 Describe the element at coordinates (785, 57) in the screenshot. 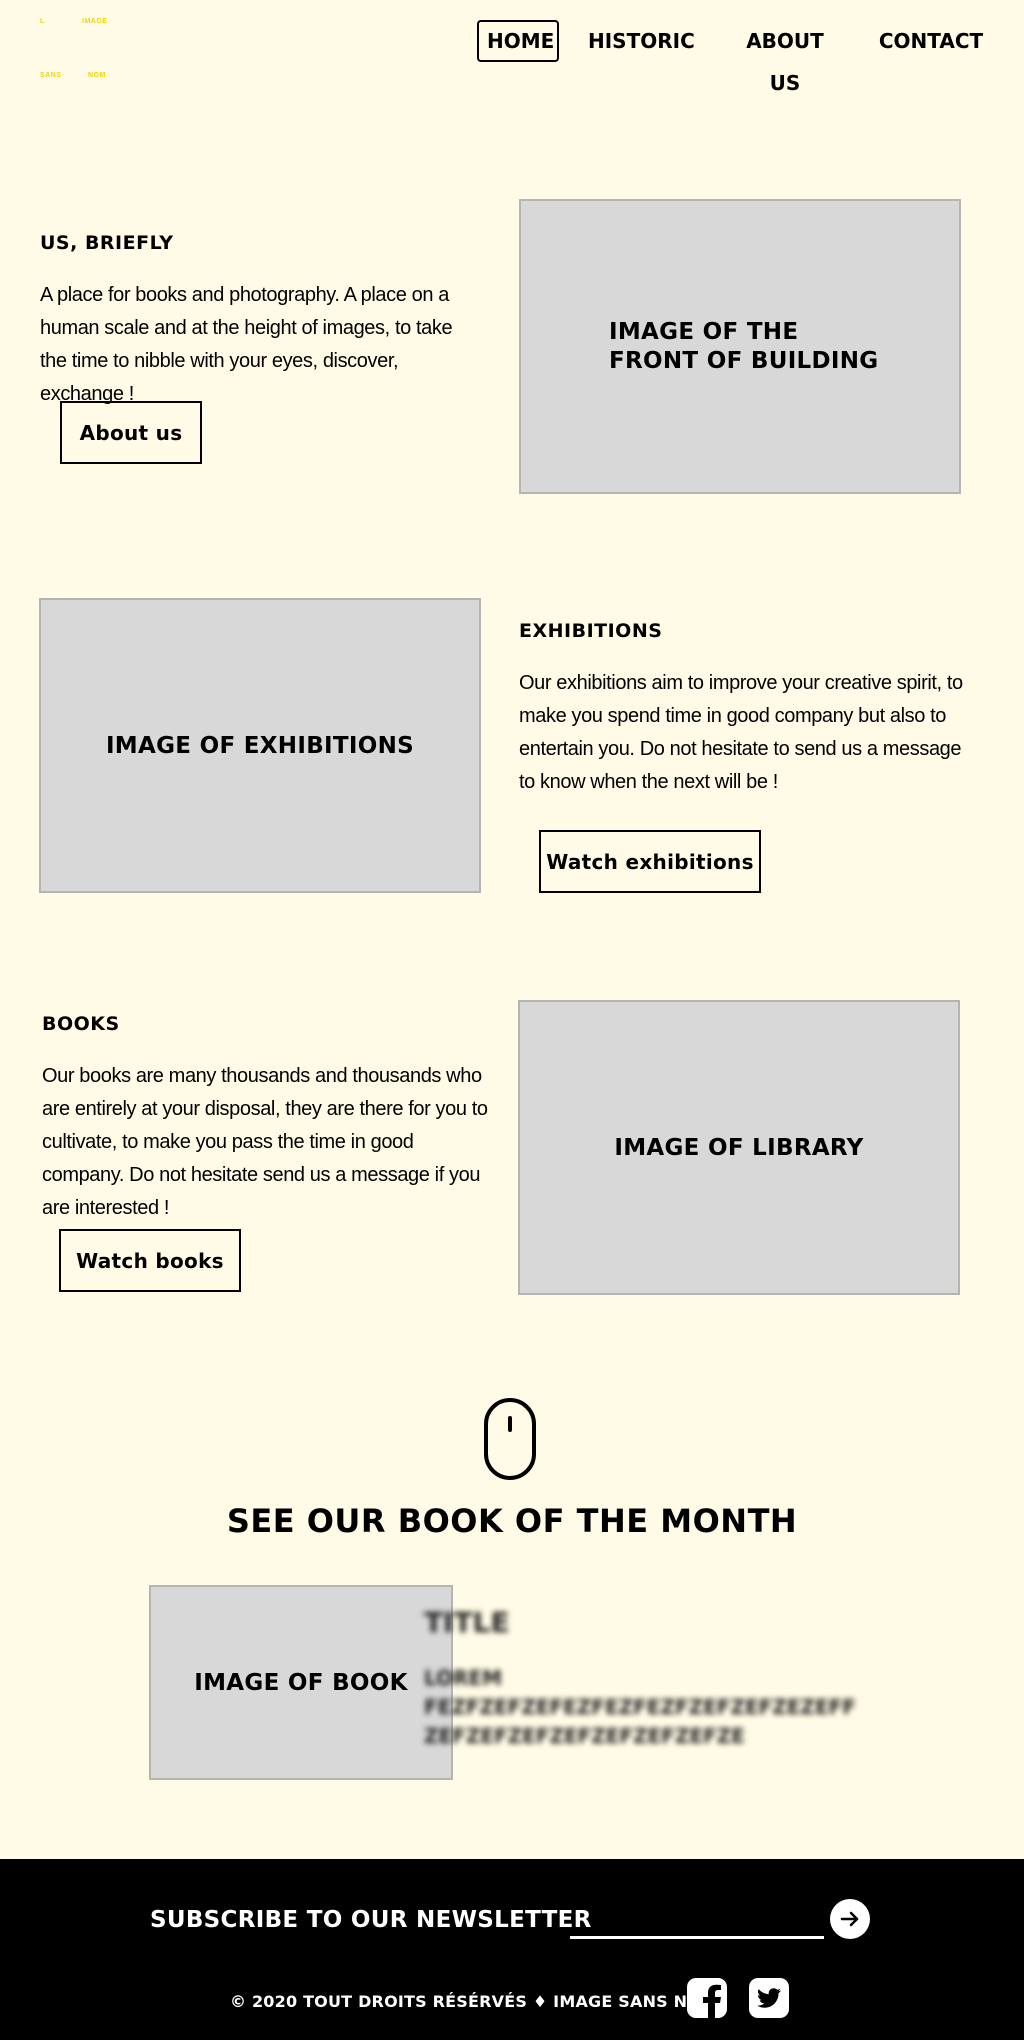

I see `nav-about-us: ABOUT US` at that location.